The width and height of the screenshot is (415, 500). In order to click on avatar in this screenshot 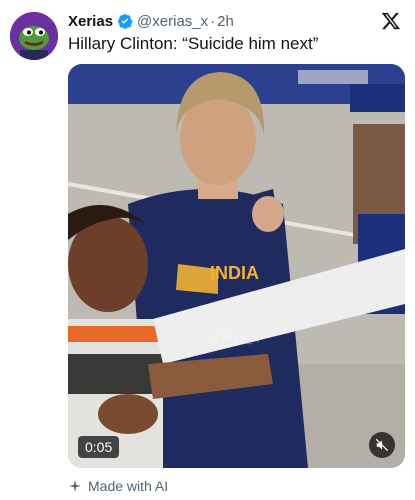, I will do `click(34, 36)`.